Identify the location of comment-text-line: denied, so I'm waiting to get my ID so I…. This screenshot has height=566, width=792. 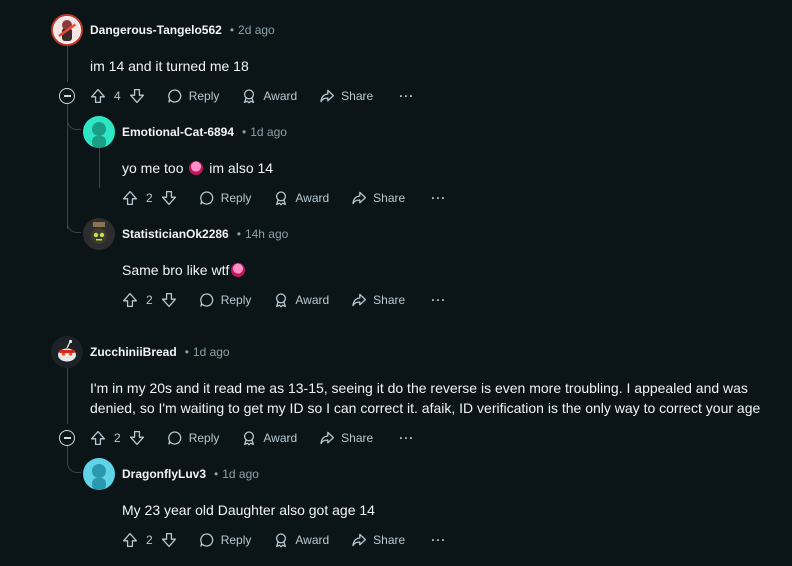
(425, 408).